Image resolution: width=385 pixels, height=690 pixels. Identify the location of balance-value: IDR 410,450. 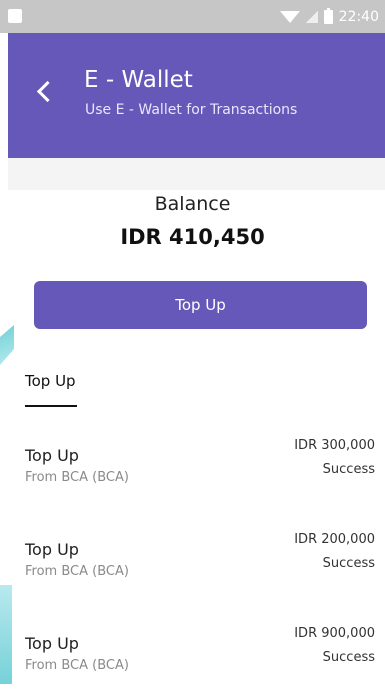
(192, 237).